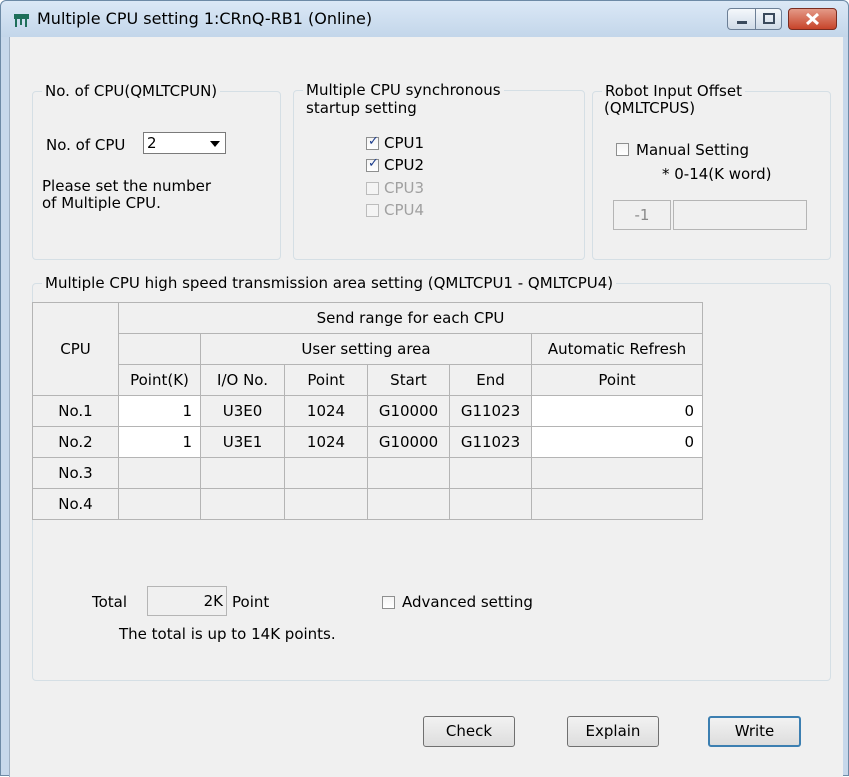 This screenshot has height=777, width=849. What do you see at coordinates (110, 602) in the screenshot?
I see `total-label: Total` at bounding box center [110, 602].